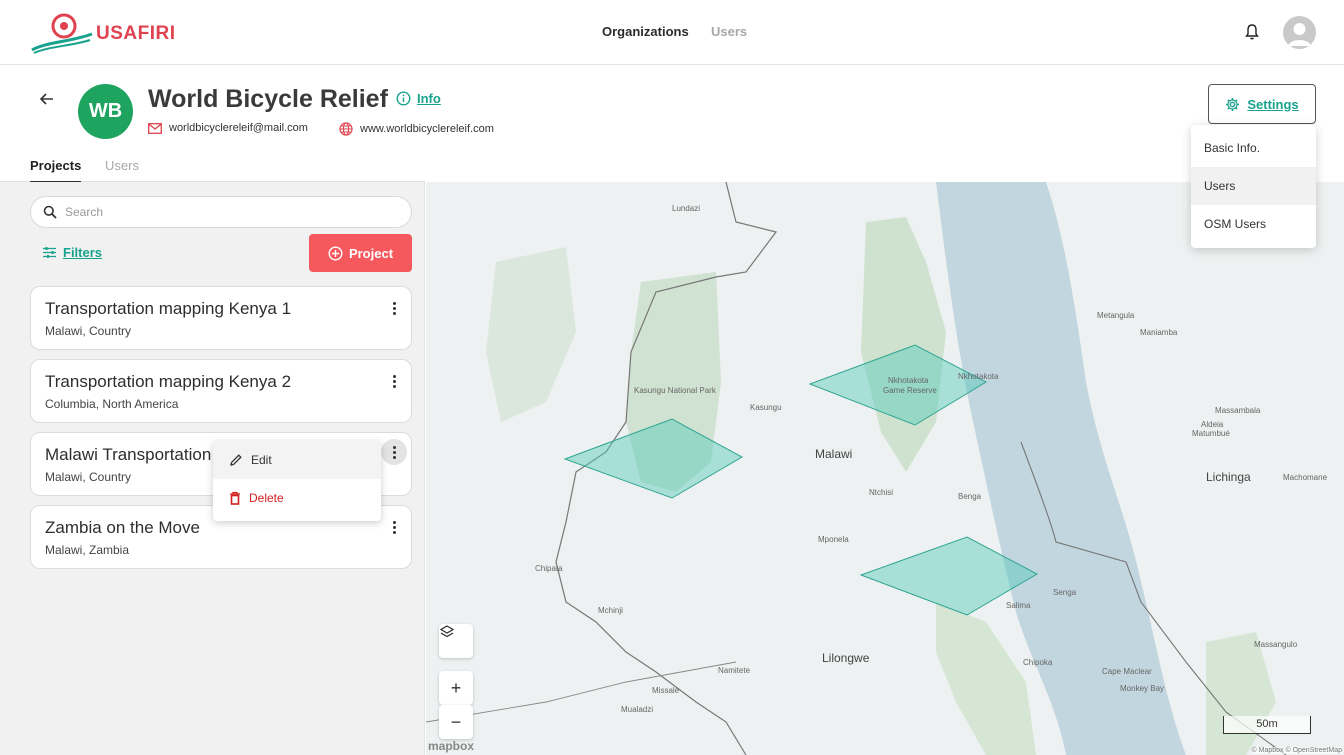 This screenshot has height=755, width=1344. I want to click on map-label: Machomane, so click(1305, 477).